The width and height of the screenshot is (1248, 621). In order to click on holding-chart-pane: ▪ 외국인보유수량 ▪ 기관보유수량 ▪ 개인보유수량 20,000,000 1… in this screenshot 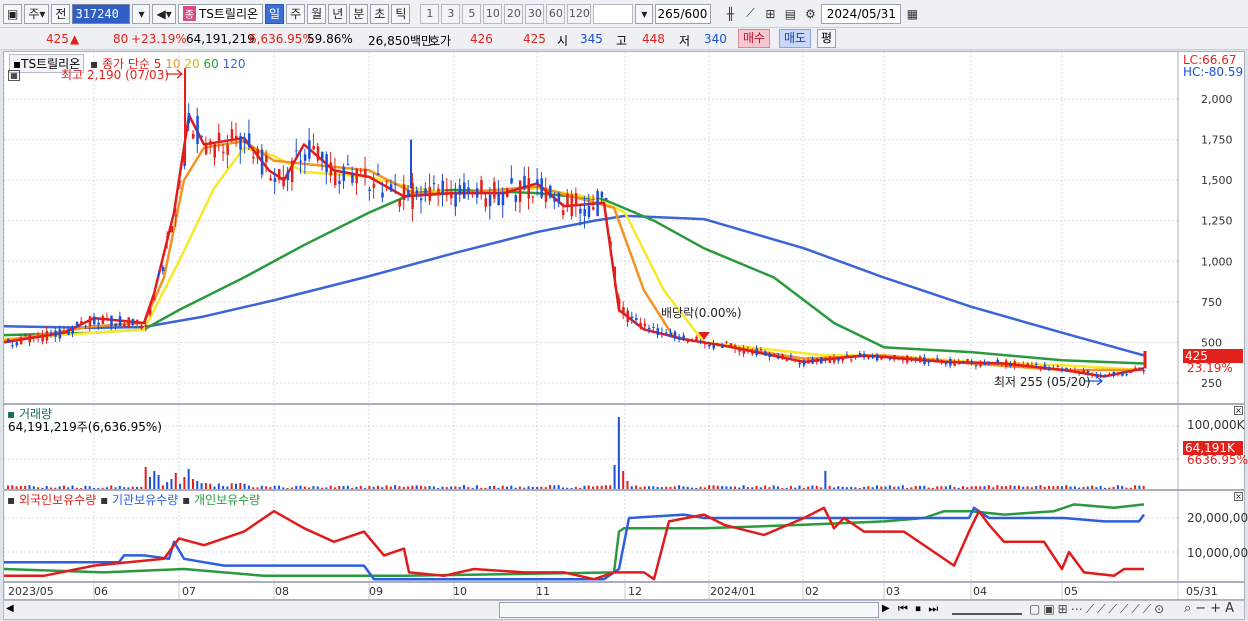, I will do `click(625, 536)`.